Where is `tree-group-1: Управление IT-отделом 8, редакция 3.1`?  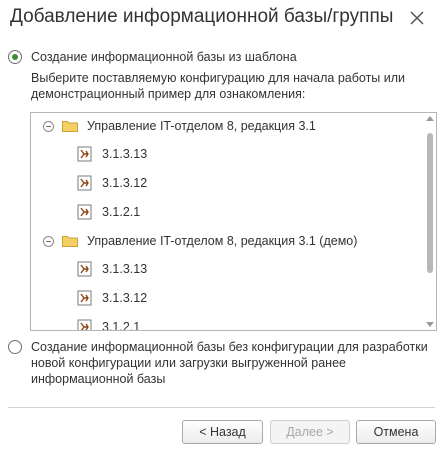 tree-group-1: Управление IT-отделом 8, редакция 3.1 is located at coordinates (179, 126).